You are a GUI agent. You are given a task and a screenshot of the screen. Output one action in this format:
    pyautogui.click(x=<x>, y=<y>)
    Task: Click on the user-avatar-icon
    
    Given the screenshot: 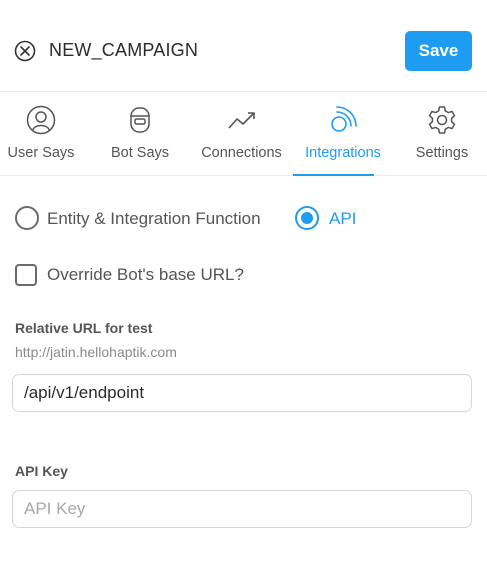 What is the action you would take?
    pyautogui.click(x=41, y=120)
    